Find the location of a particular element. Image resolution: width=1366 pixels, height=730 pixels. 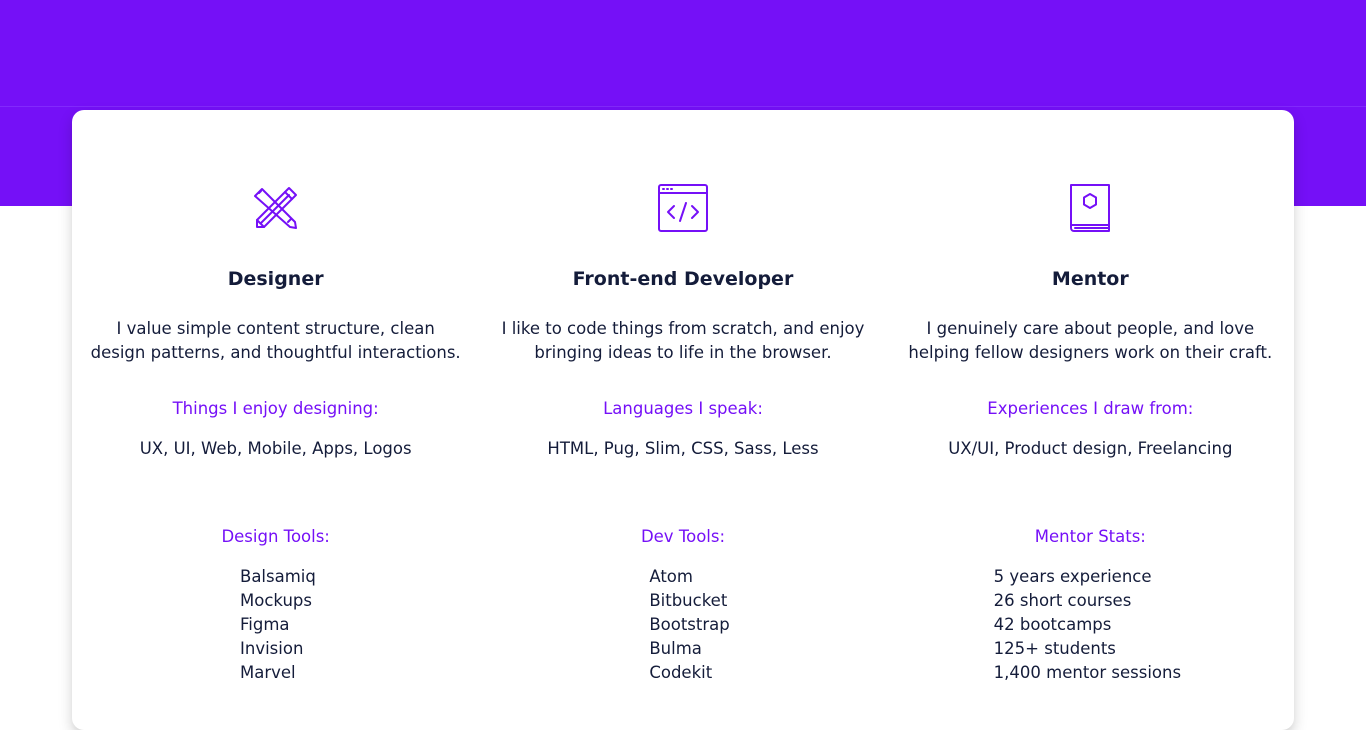

list-item: Balsamiq is located at coordinates (278, 576).